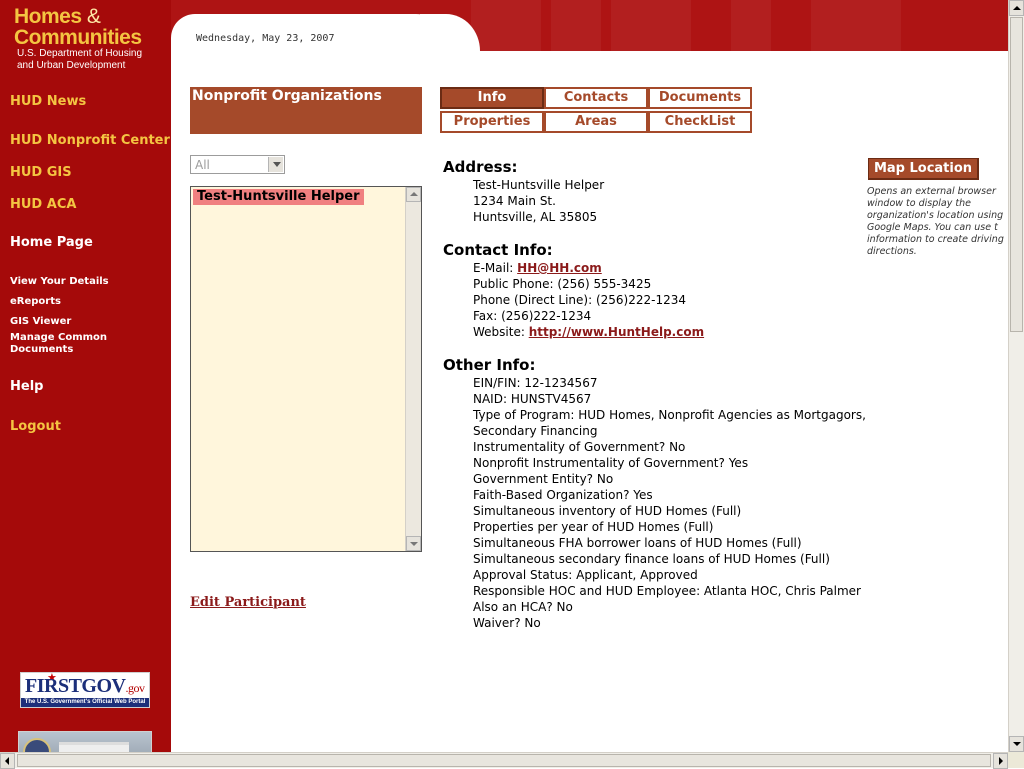 This screenshot has width=1024, height=769. What do you see at coordinates (498, 250) in the screenshot?
I see `contact-heading: Contact Info:` at bounding box center [498, 250].